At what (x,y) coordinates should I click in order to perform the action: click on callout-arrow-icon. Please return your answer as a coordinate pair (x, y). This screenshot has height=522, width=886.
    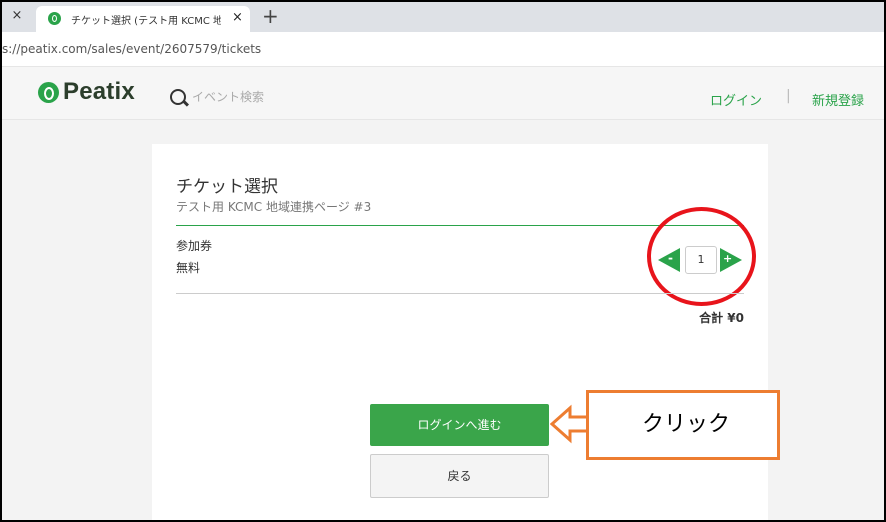
    Looking at the image, I should click on (570, 424).